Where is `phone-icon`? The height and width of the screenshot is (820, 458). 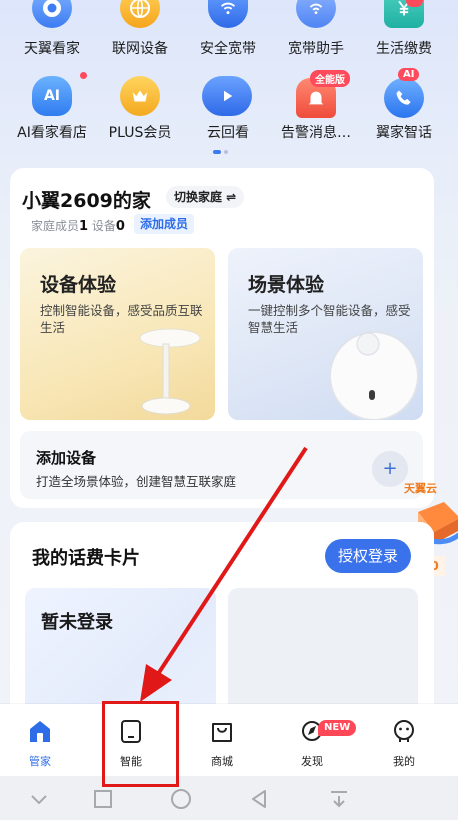 phone-icon is located at coordinates (404, 98).